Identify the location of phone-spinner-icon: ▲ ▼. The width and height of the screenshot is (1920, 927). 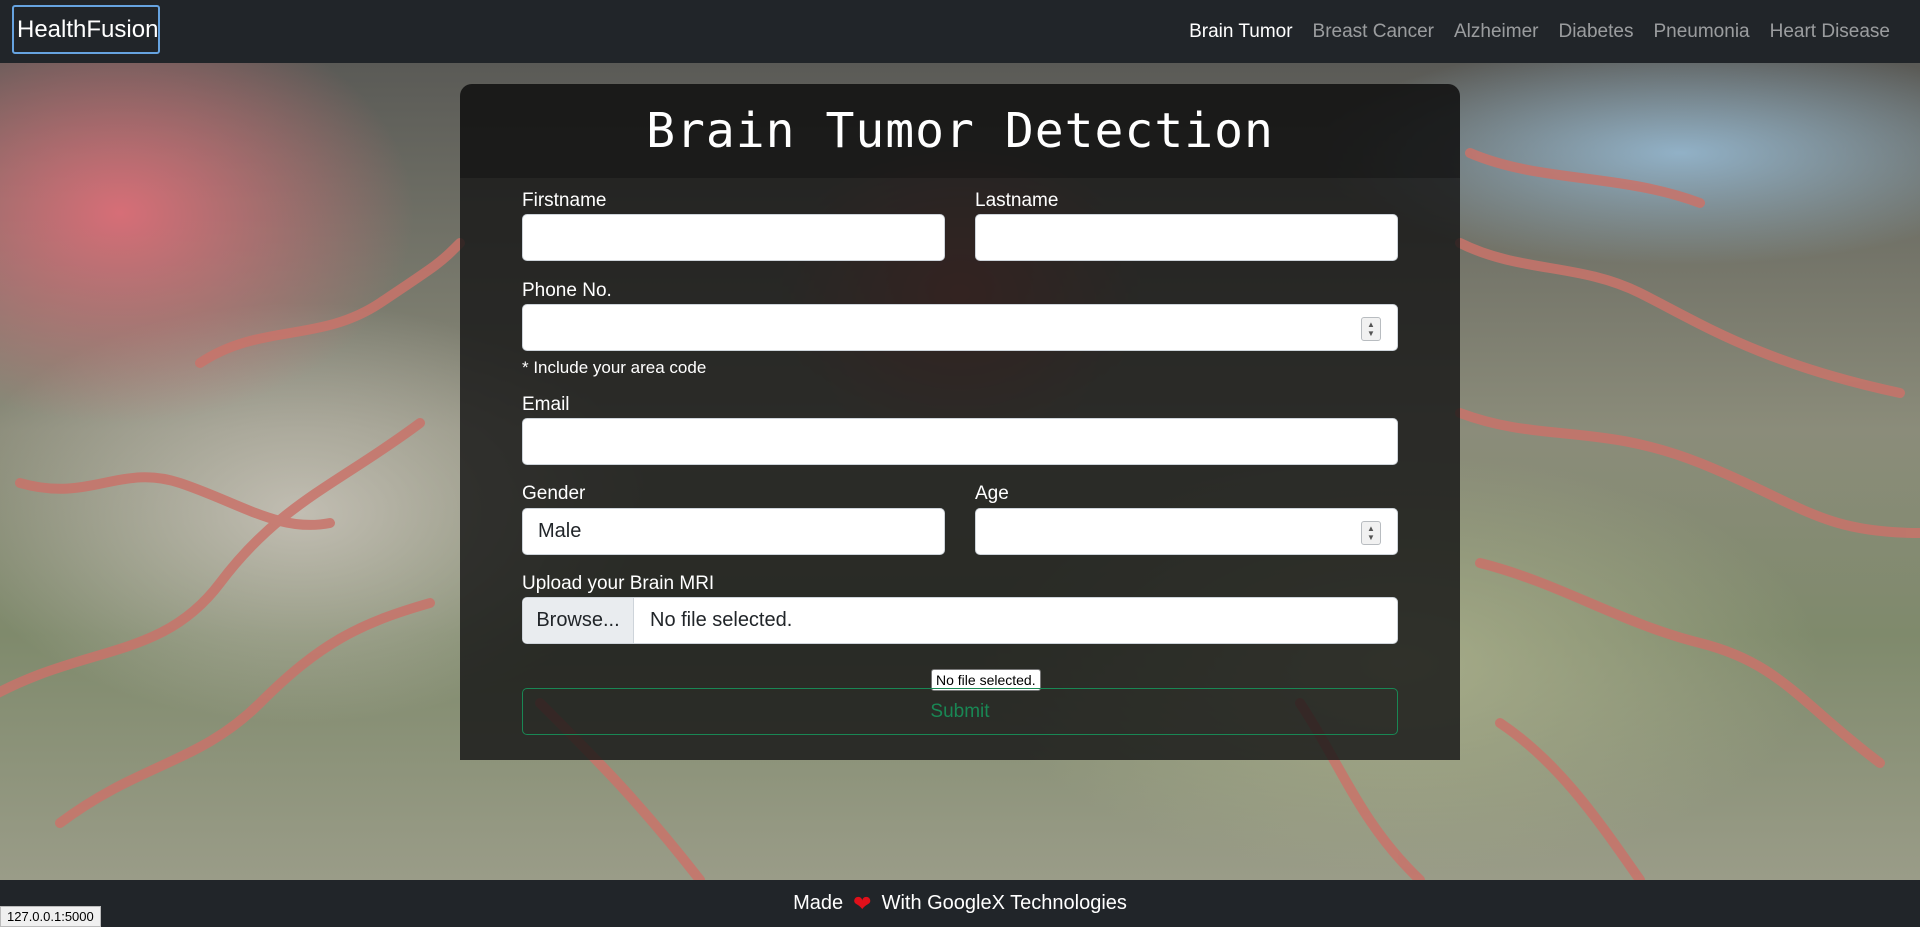
(1371, 329).